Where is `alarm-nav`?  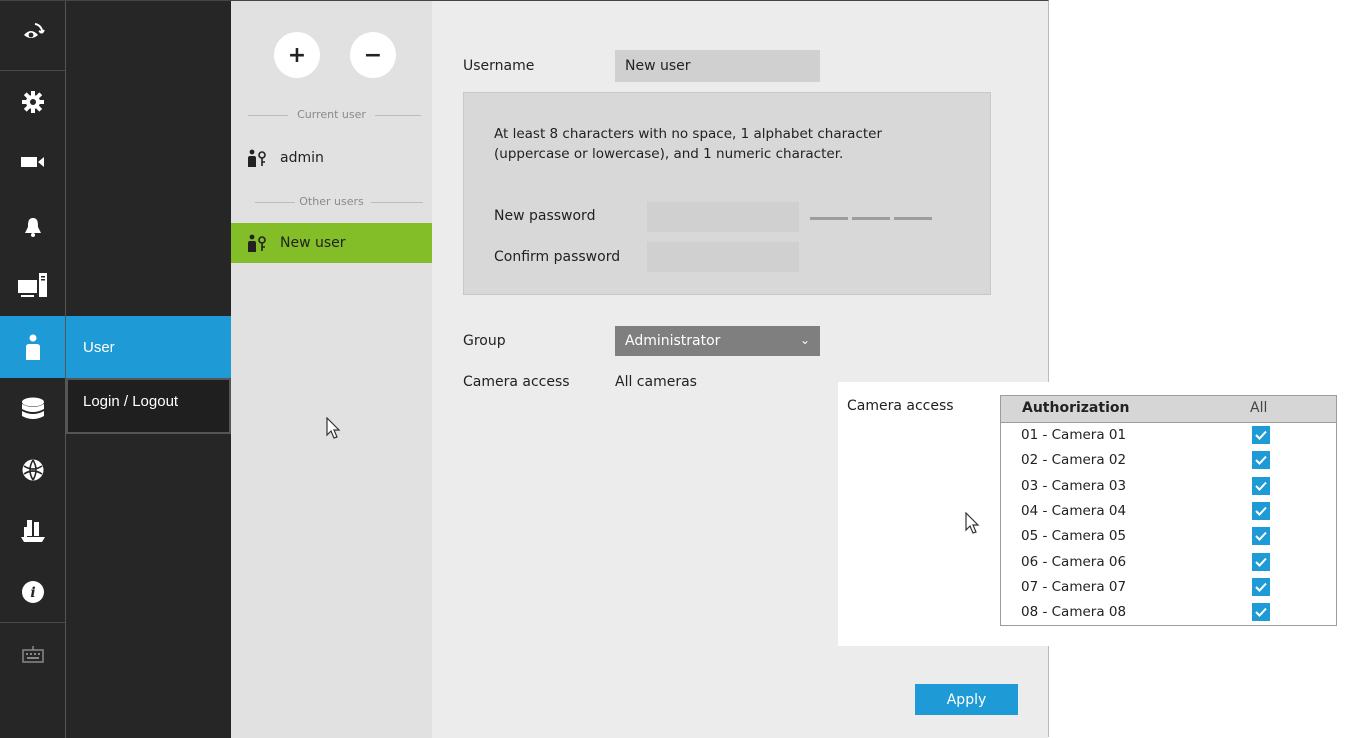 alarm-nav is located at coordinates (32, 227).